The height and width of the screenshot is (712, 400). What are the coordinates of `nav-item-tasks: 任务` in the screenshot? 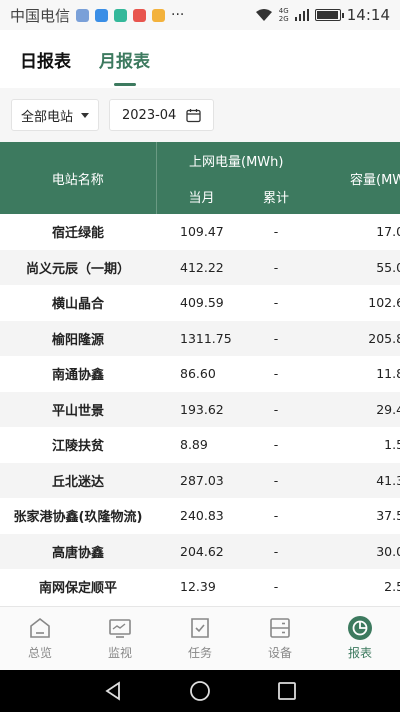 It's located at (200, 638).